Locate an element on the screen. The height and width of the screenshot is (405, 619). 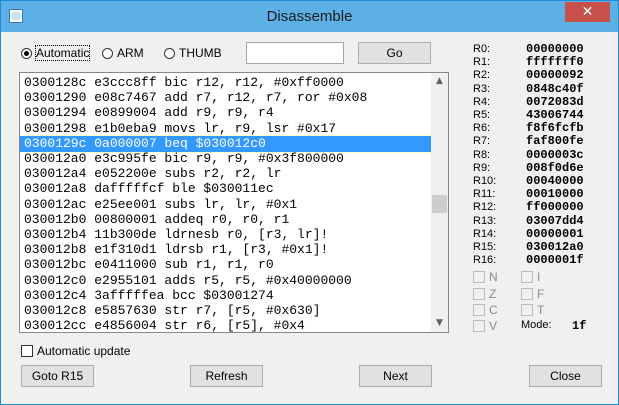
scroll-thumb is located at coordinates (439, 204).